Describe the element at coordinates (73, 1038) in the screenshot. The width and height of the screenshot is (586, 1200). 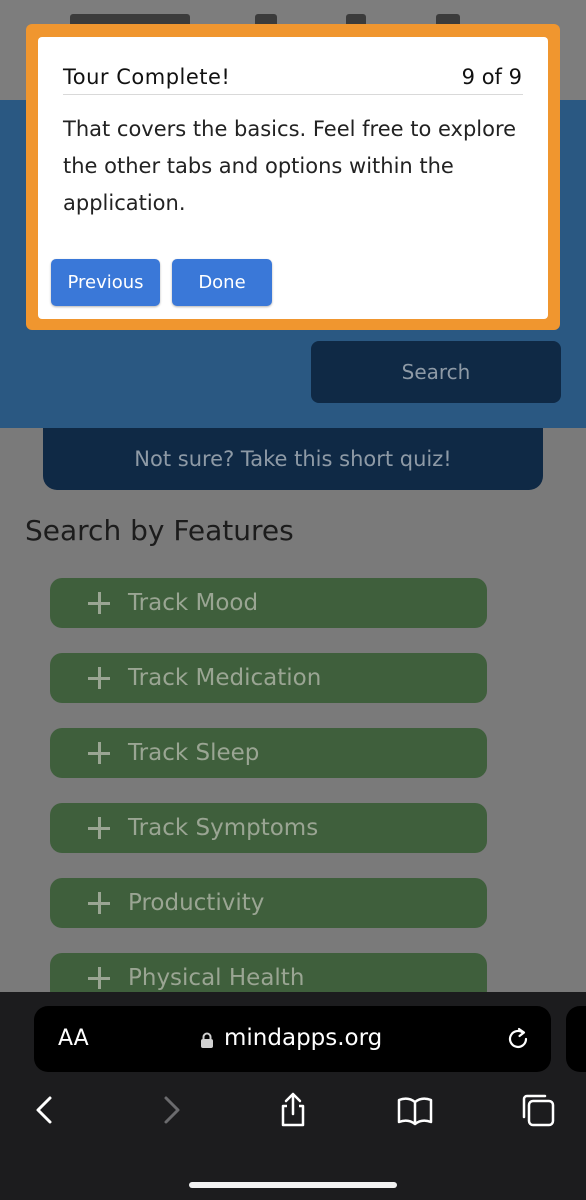
I see `text-size-button: AA` at that location.